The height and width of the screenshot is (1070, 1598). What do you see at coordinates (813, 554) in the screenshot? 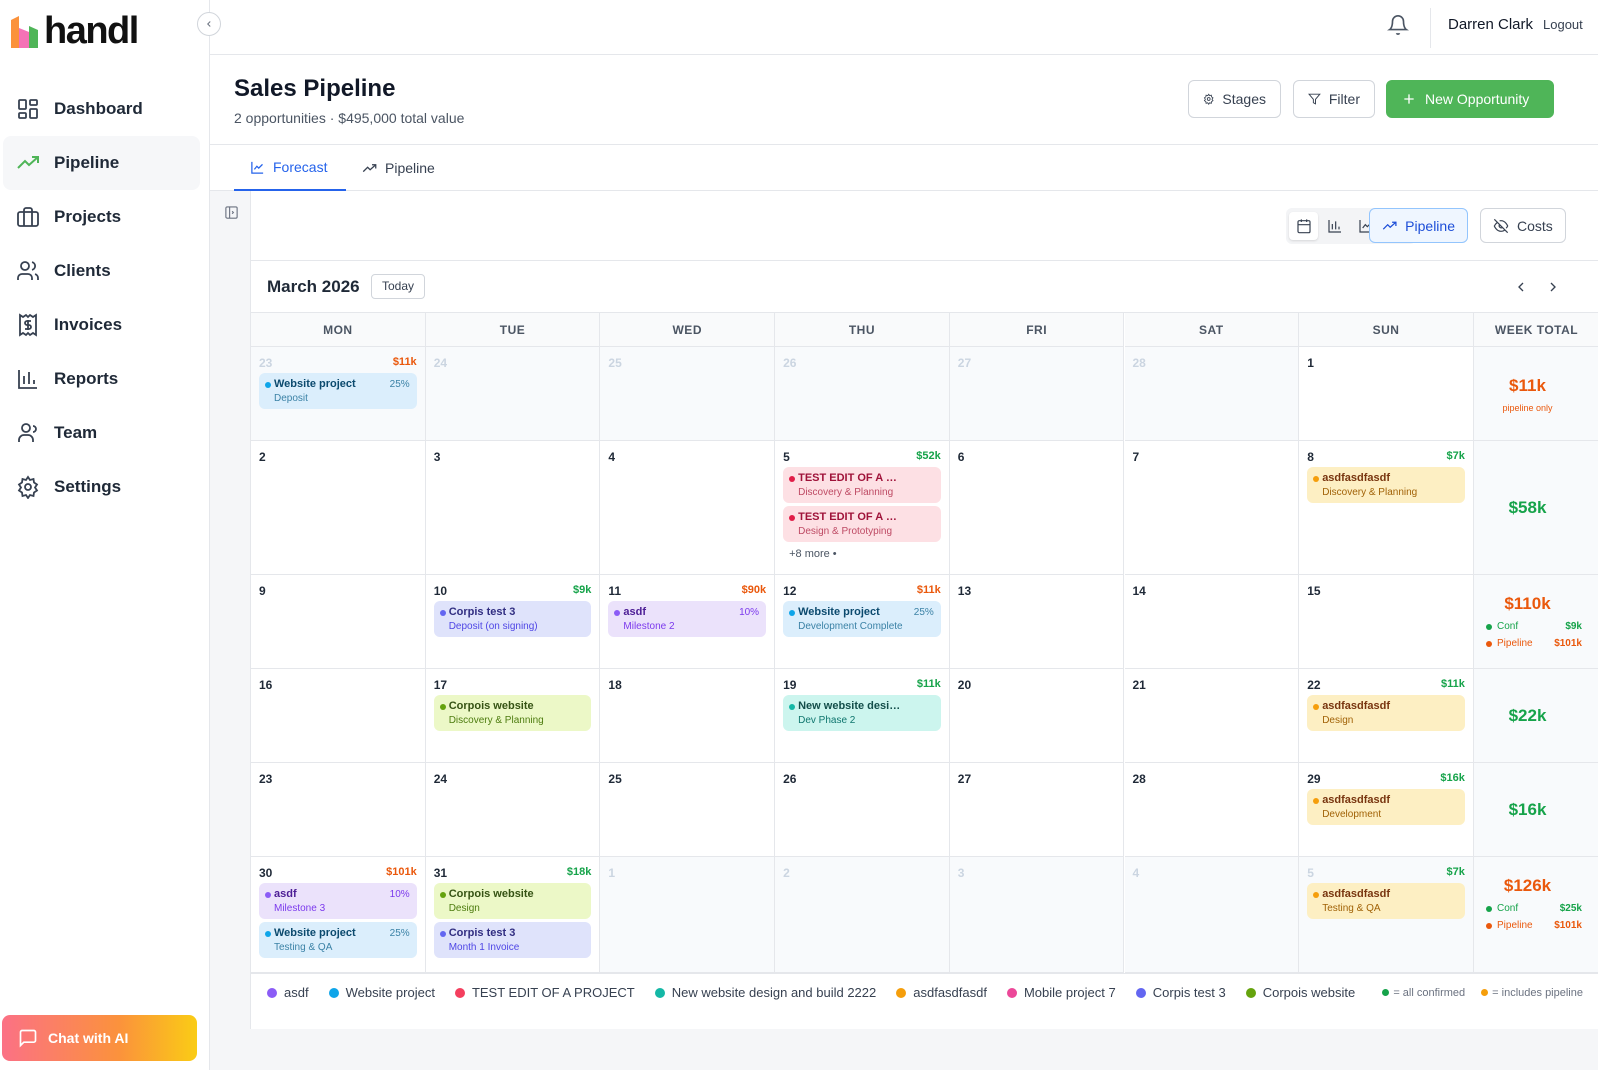
I see `more-events-link: +8 more •` at bounding box center [813, 554].